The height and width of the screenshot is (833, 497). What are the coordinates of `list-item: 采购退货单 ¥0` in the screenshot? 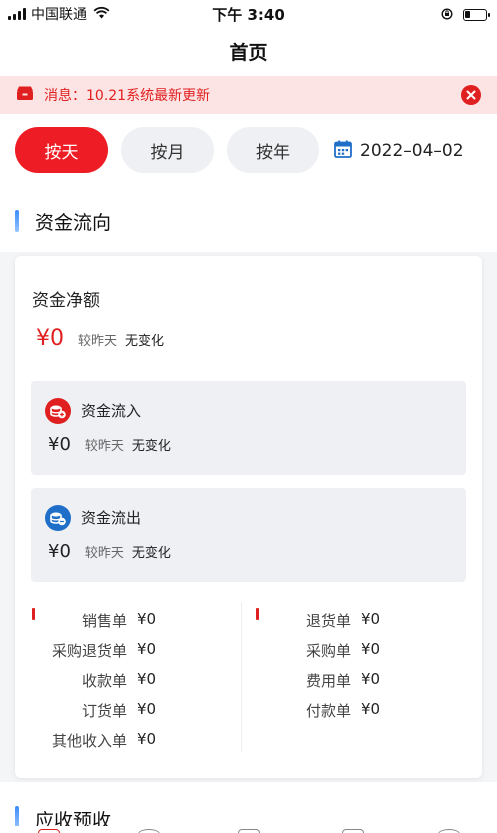 It's located at (94, 650).